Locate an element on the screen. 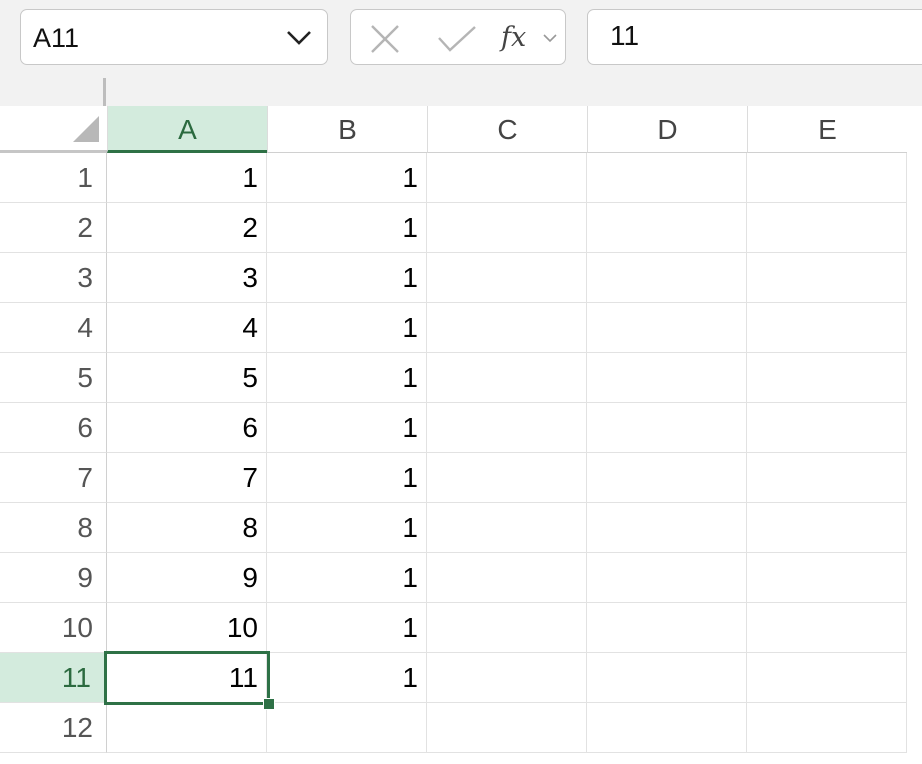 This screenshot has height=764, width=922. cell-c2 is located at coordinates (507, 228).